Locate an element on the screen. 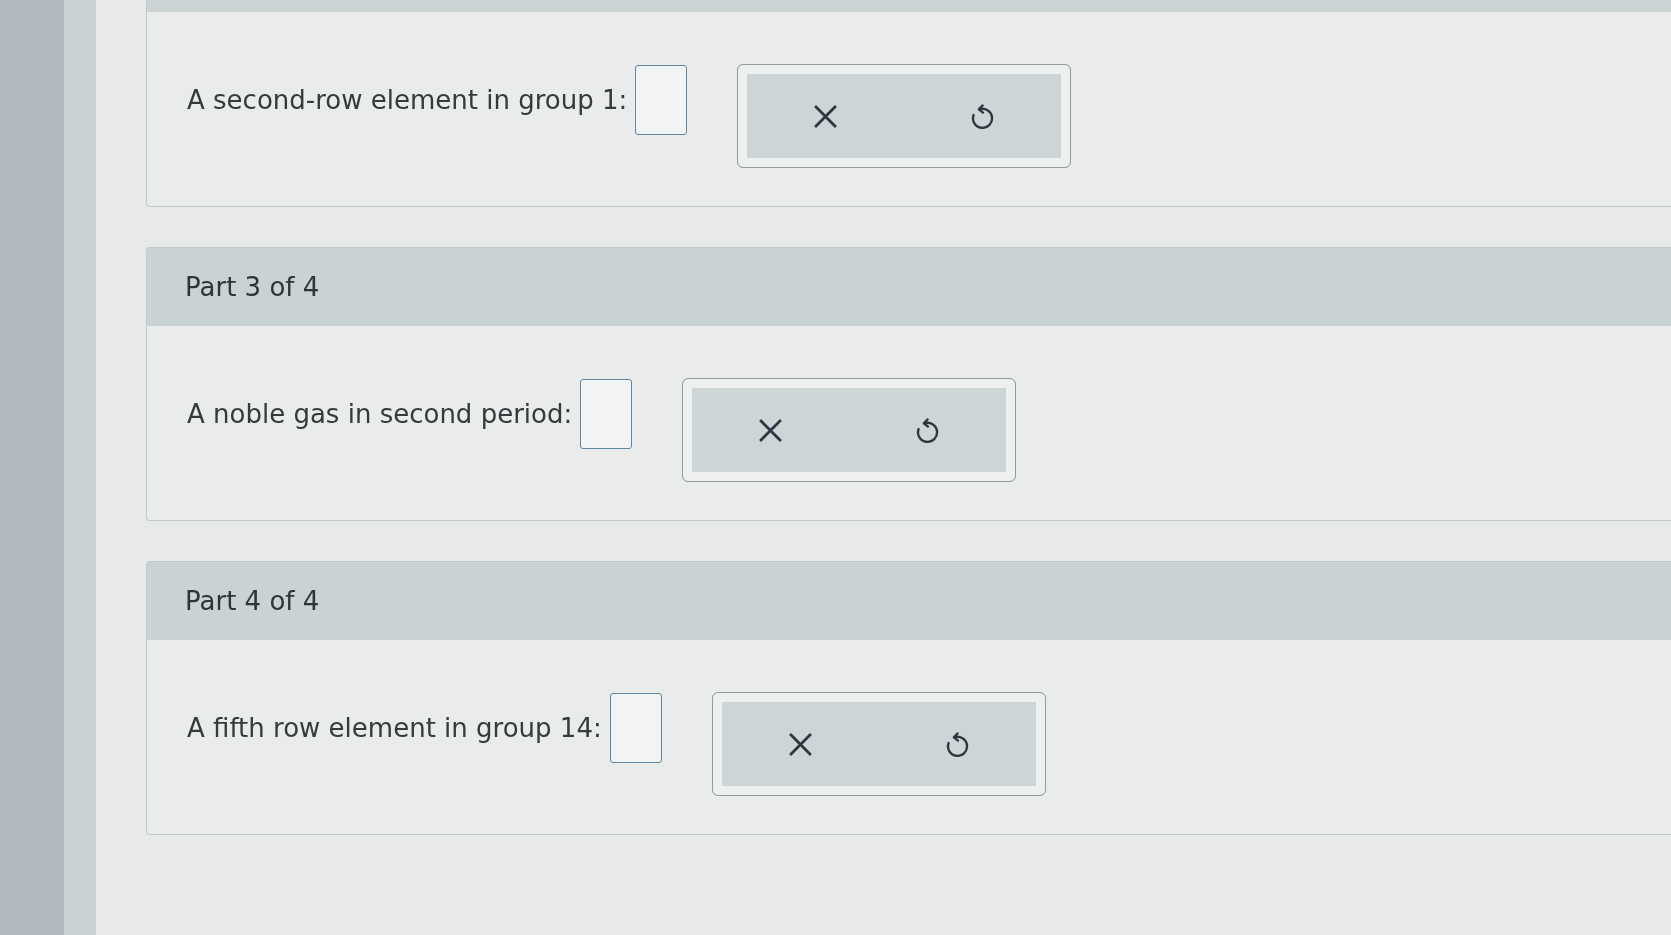  part-header: Part 3 of 4 is located at coordinates (909, 287).